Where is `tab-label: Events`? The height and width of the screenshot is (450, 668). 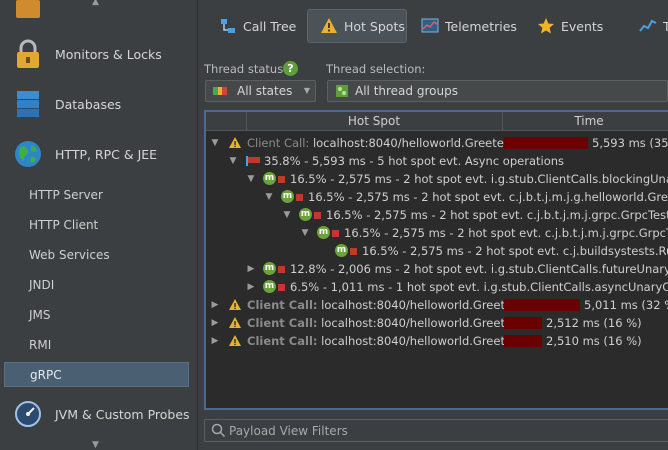
tab-label: Events is located at coordinates (582, 26).